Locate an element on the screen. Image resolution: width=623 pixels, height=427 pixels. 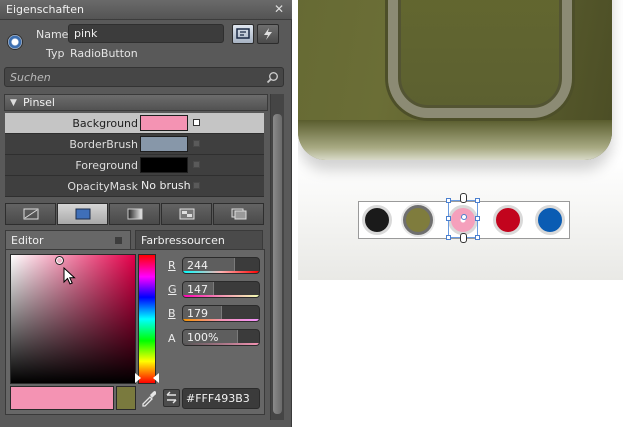
panel-title: Eigenschaften is located at coordinates (45, 9).